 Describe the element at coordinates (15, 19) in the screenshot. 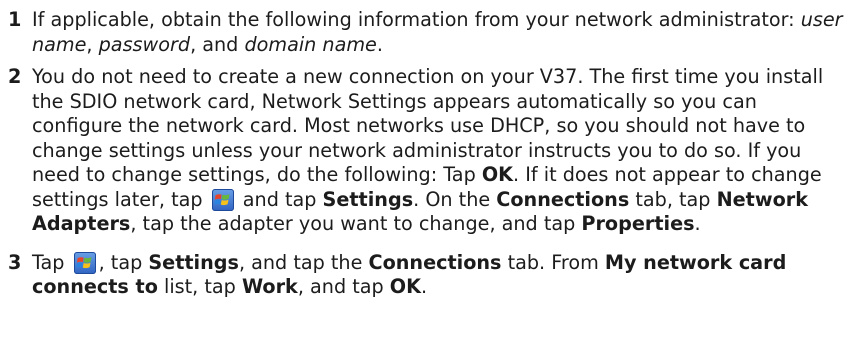

I see `step-number: 1` at that location.